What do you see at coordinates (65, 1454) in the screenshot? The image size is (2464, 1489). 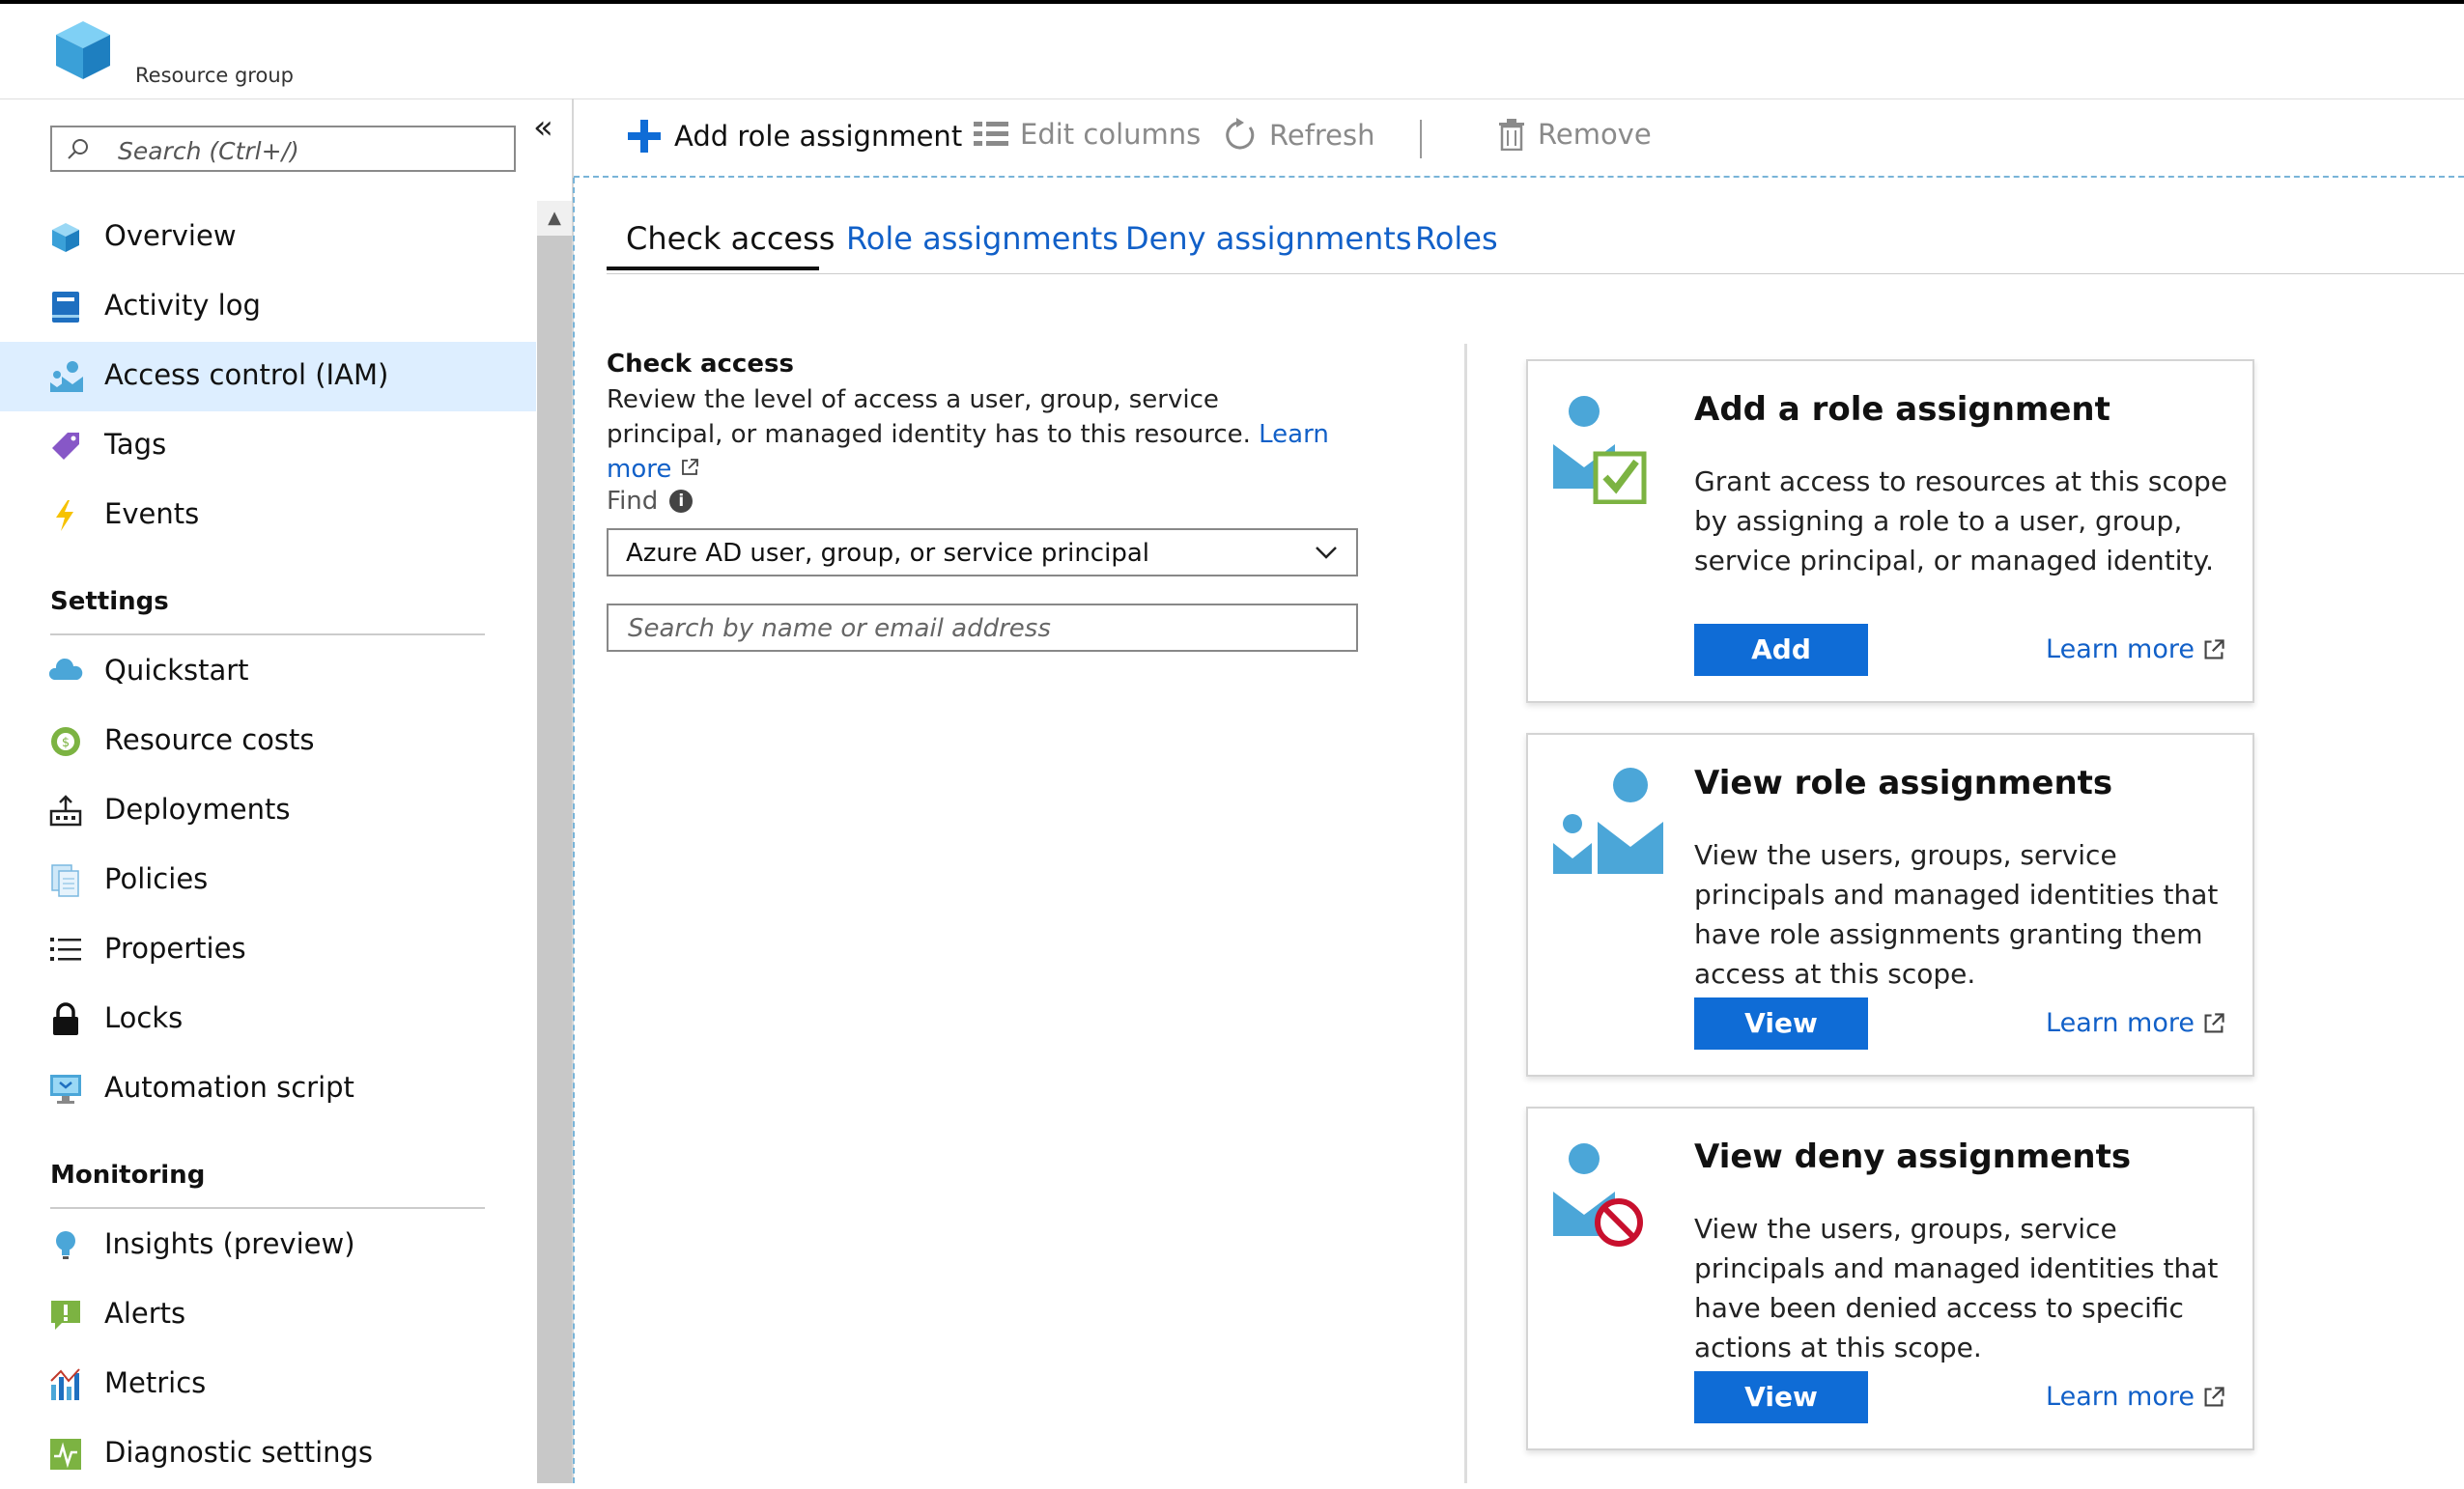 I see `diagnostic-icon` at bounding box center [65, 1454].